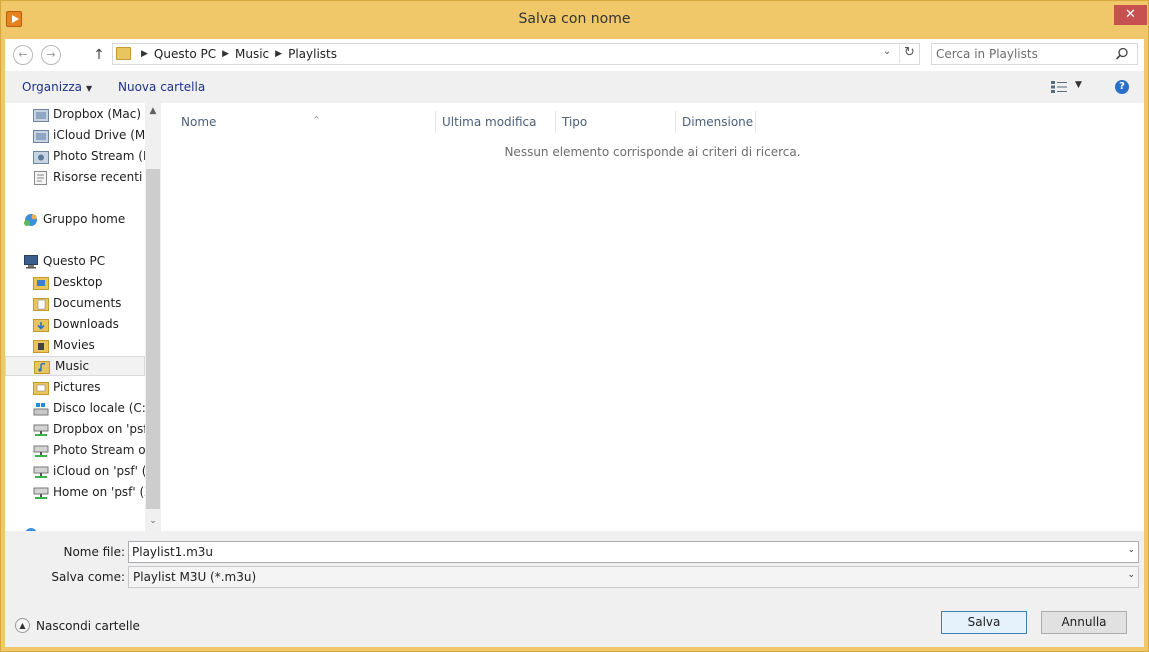 The height and width of the screenshot is (652, 1149). Describe the element at coordinates (195, 577) in the screenshot. I see `savetype-value: Playlist M3U (*.m3u)` at that location.